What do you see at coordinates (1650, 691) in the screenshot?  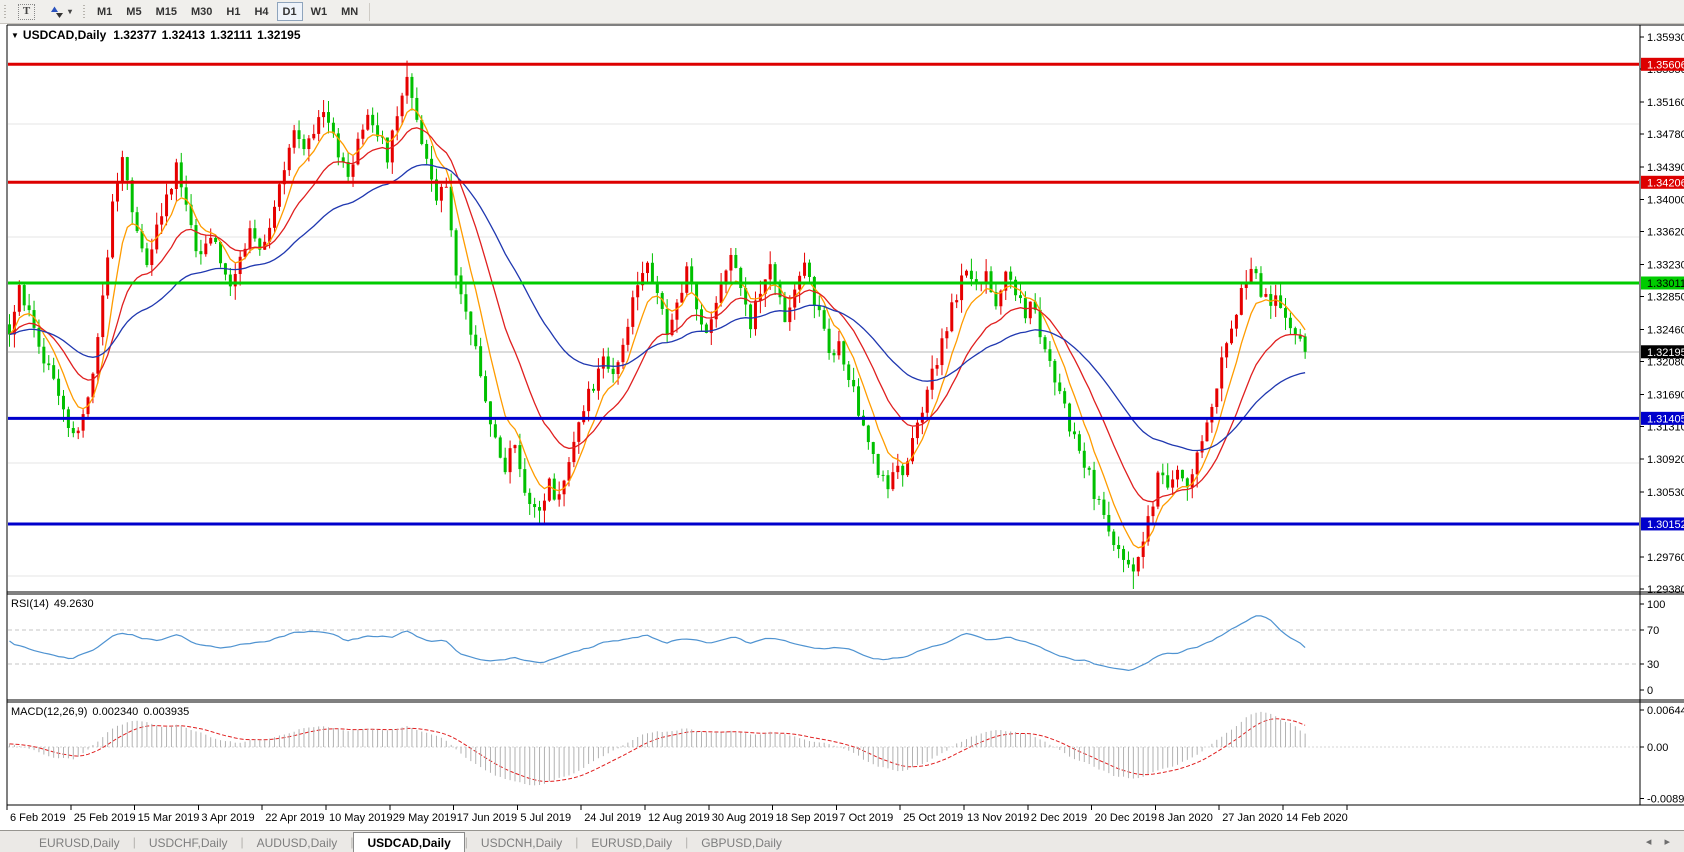 I see `rsi-tick-label: 0` at bounding box center [1650, 691].